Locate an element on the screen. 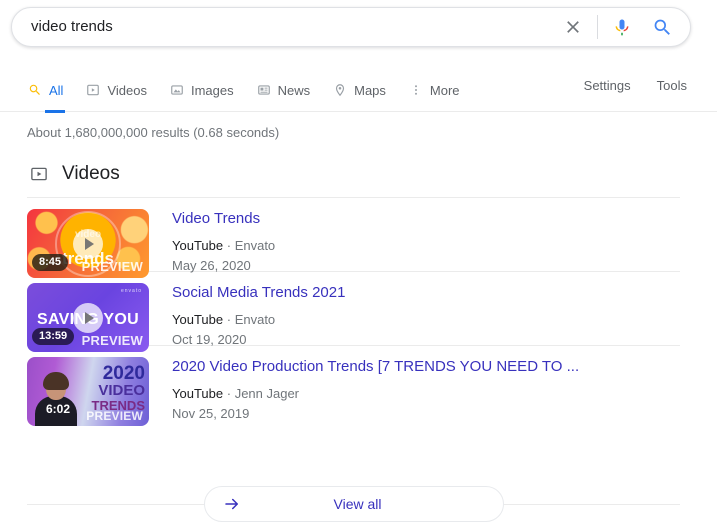  tab-maps: Maps is located at coordinates (359, 90).